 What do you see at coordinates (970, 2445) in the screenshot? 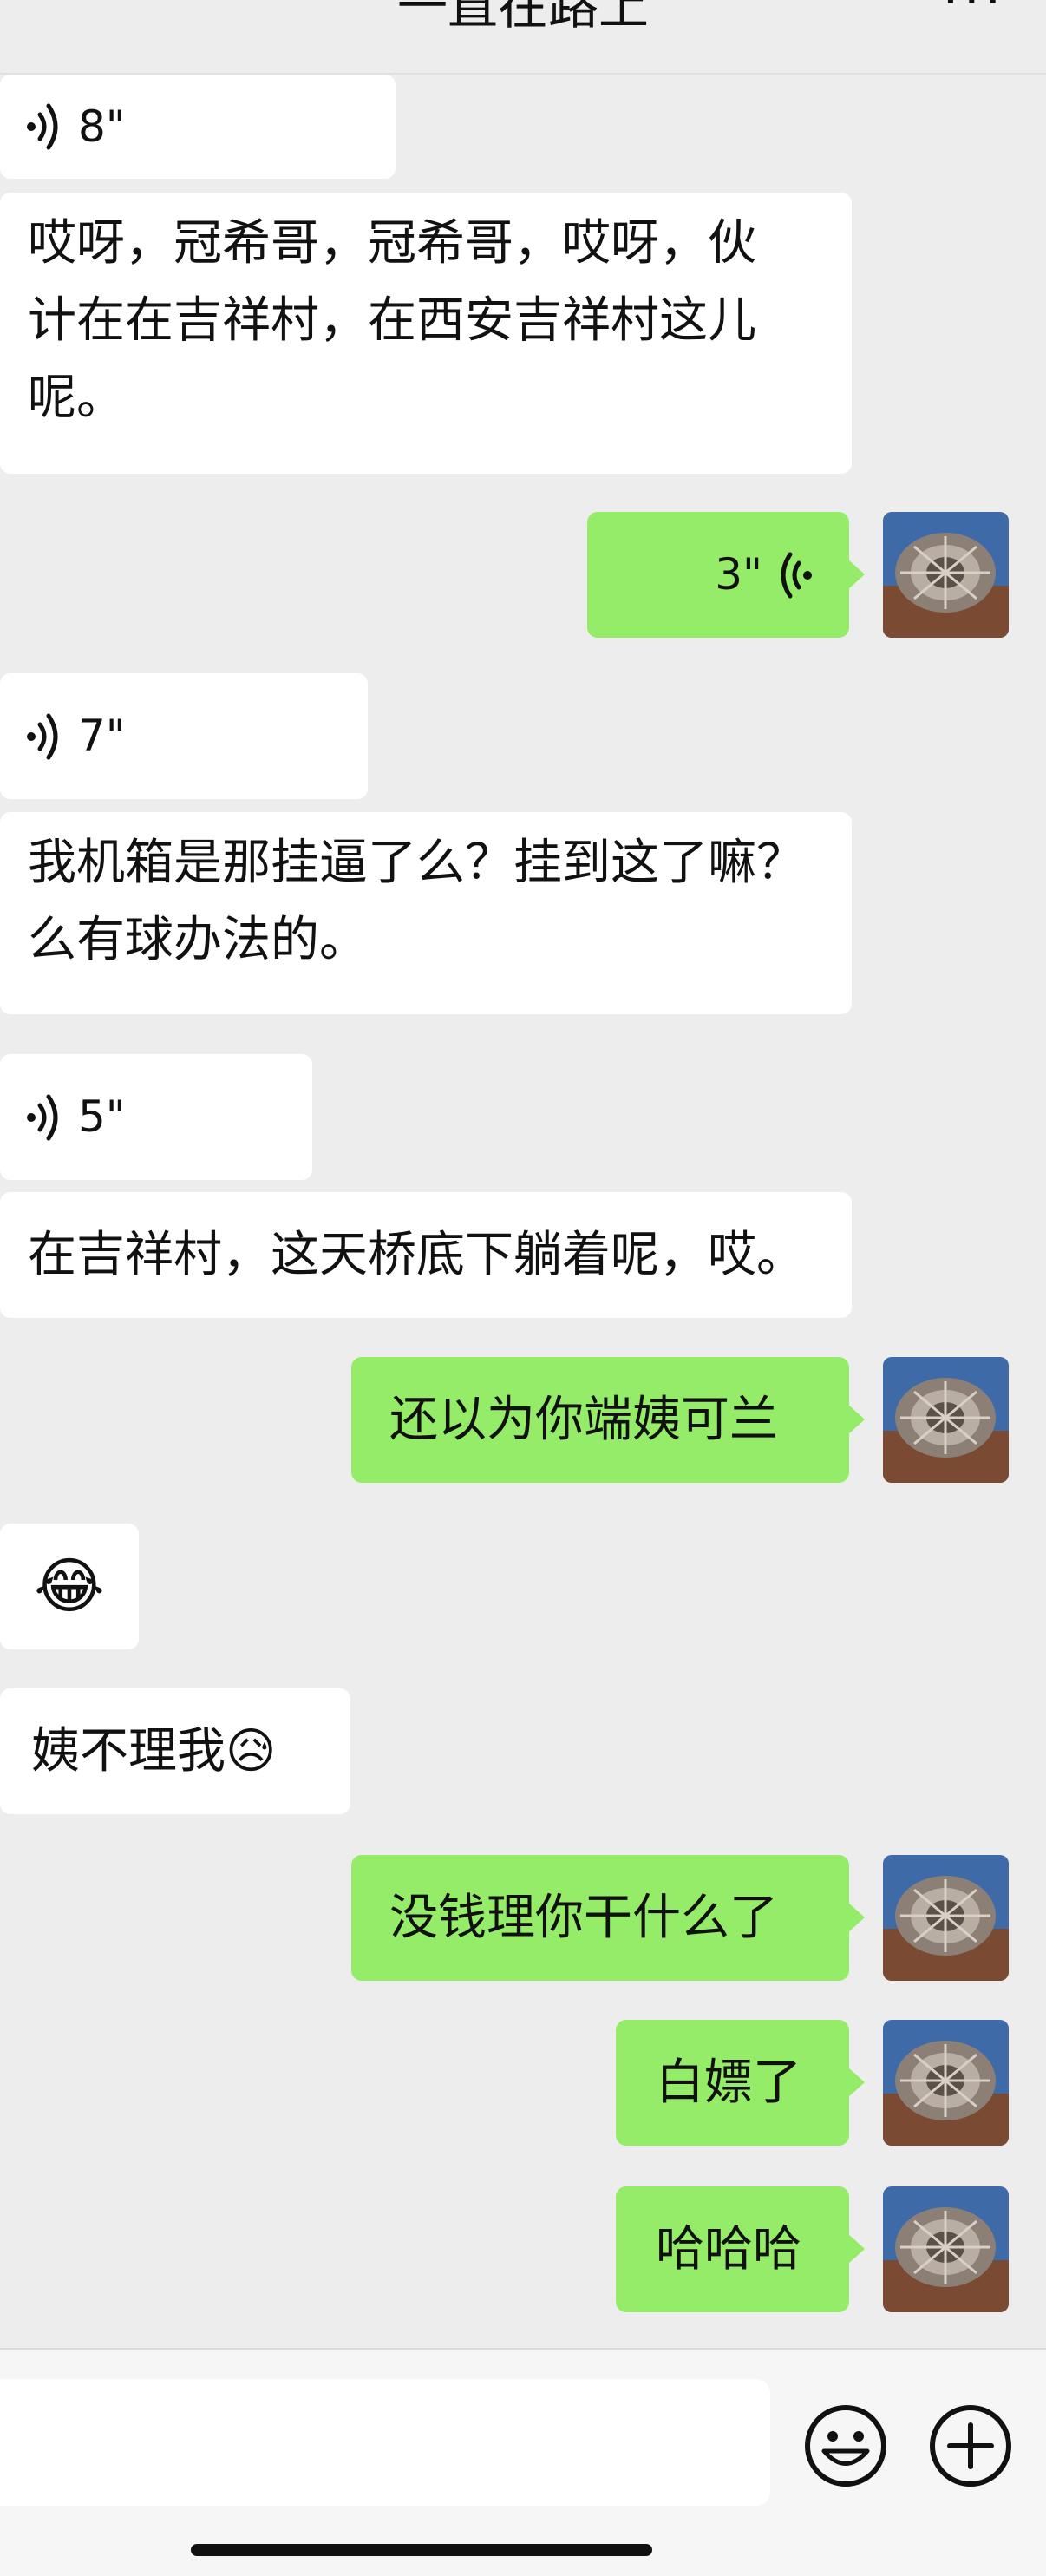
I see `plus-icon` at bounding box center [970, 2445].